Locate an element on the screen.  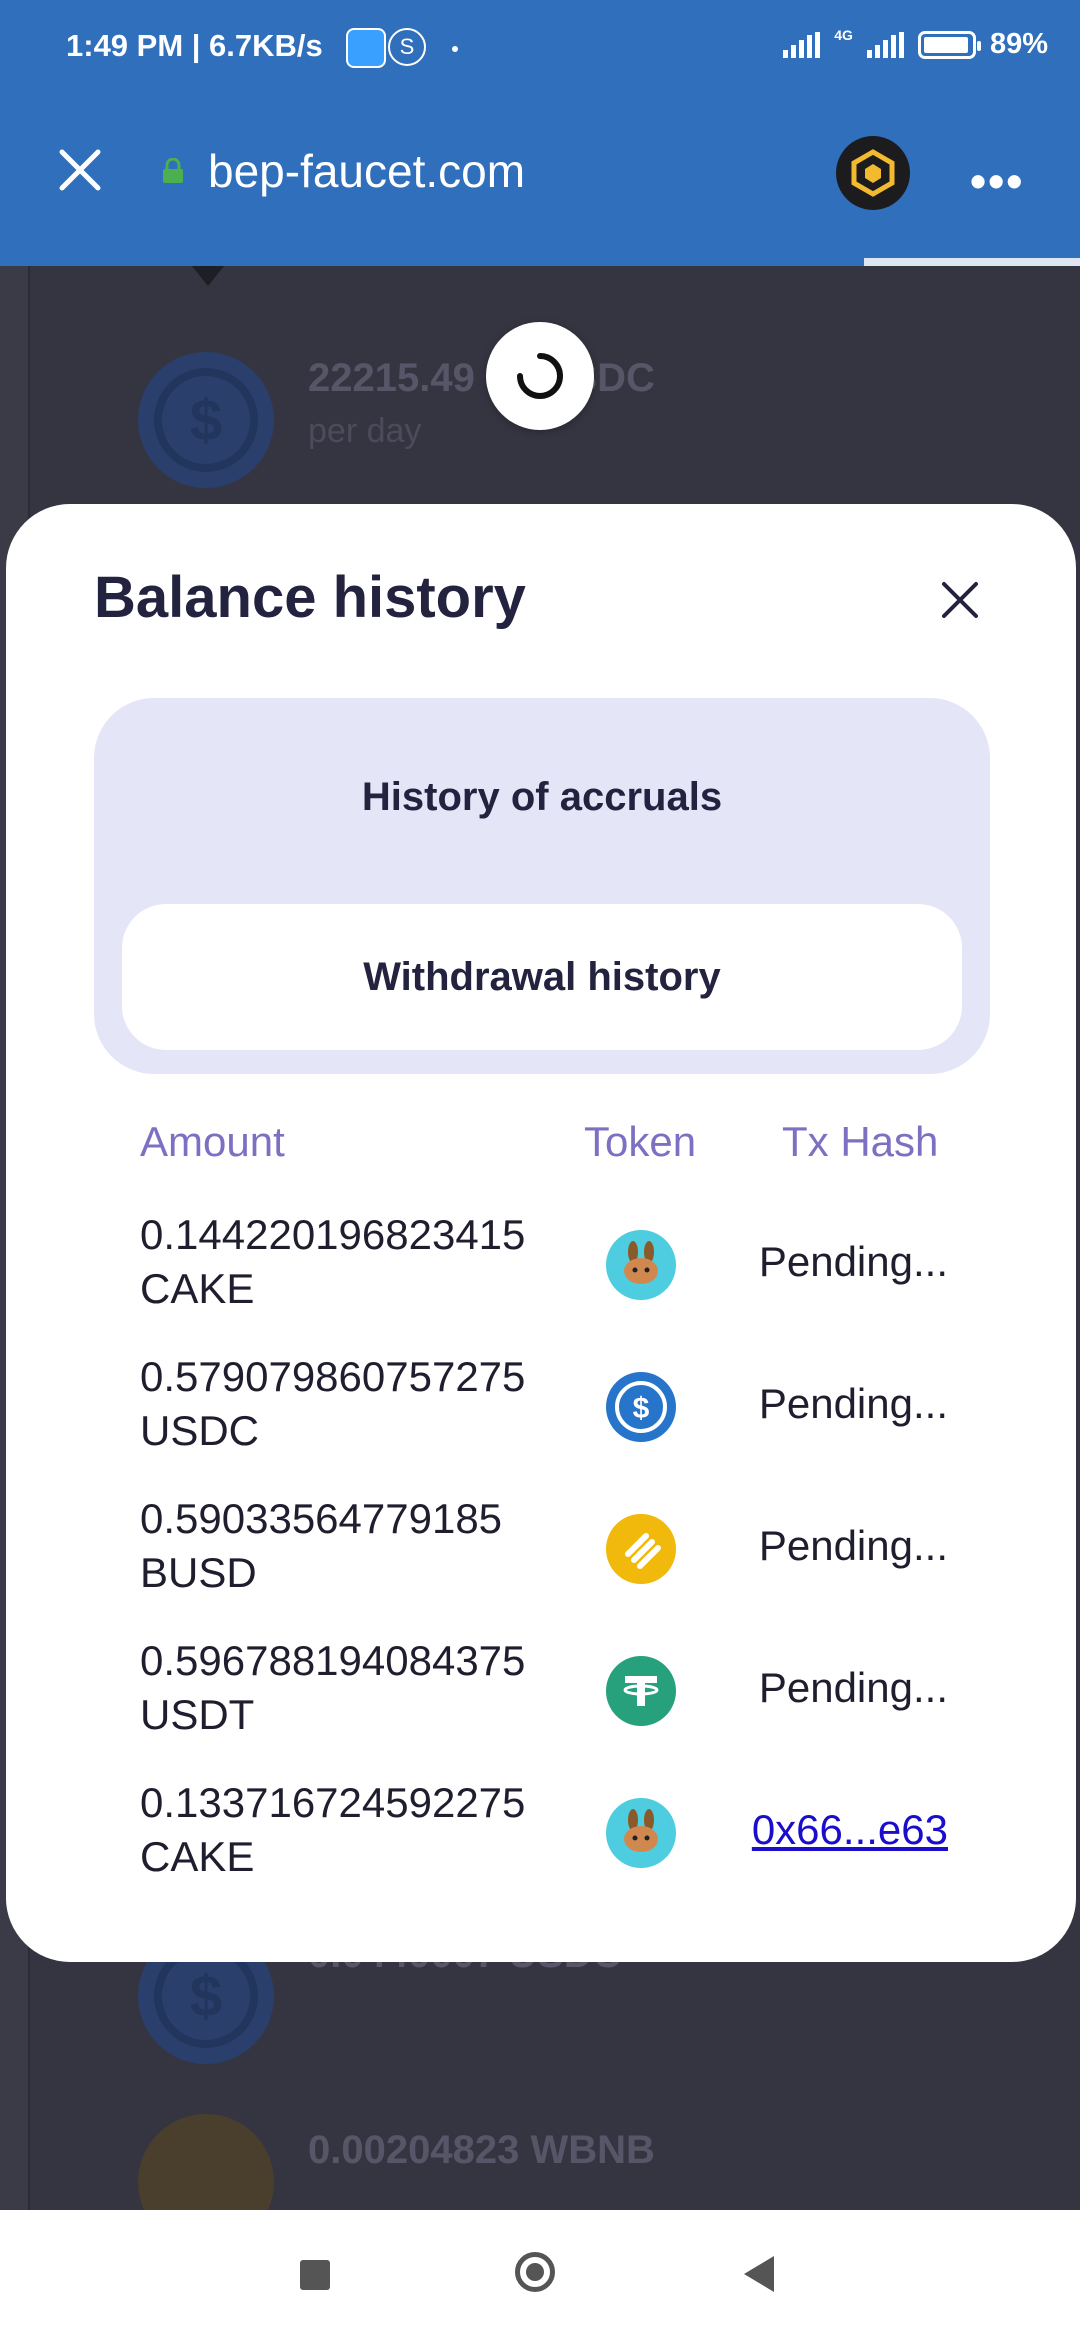
bg-usdc-amount: 22215.49 18 USDC is located at coordinates (481, 378).